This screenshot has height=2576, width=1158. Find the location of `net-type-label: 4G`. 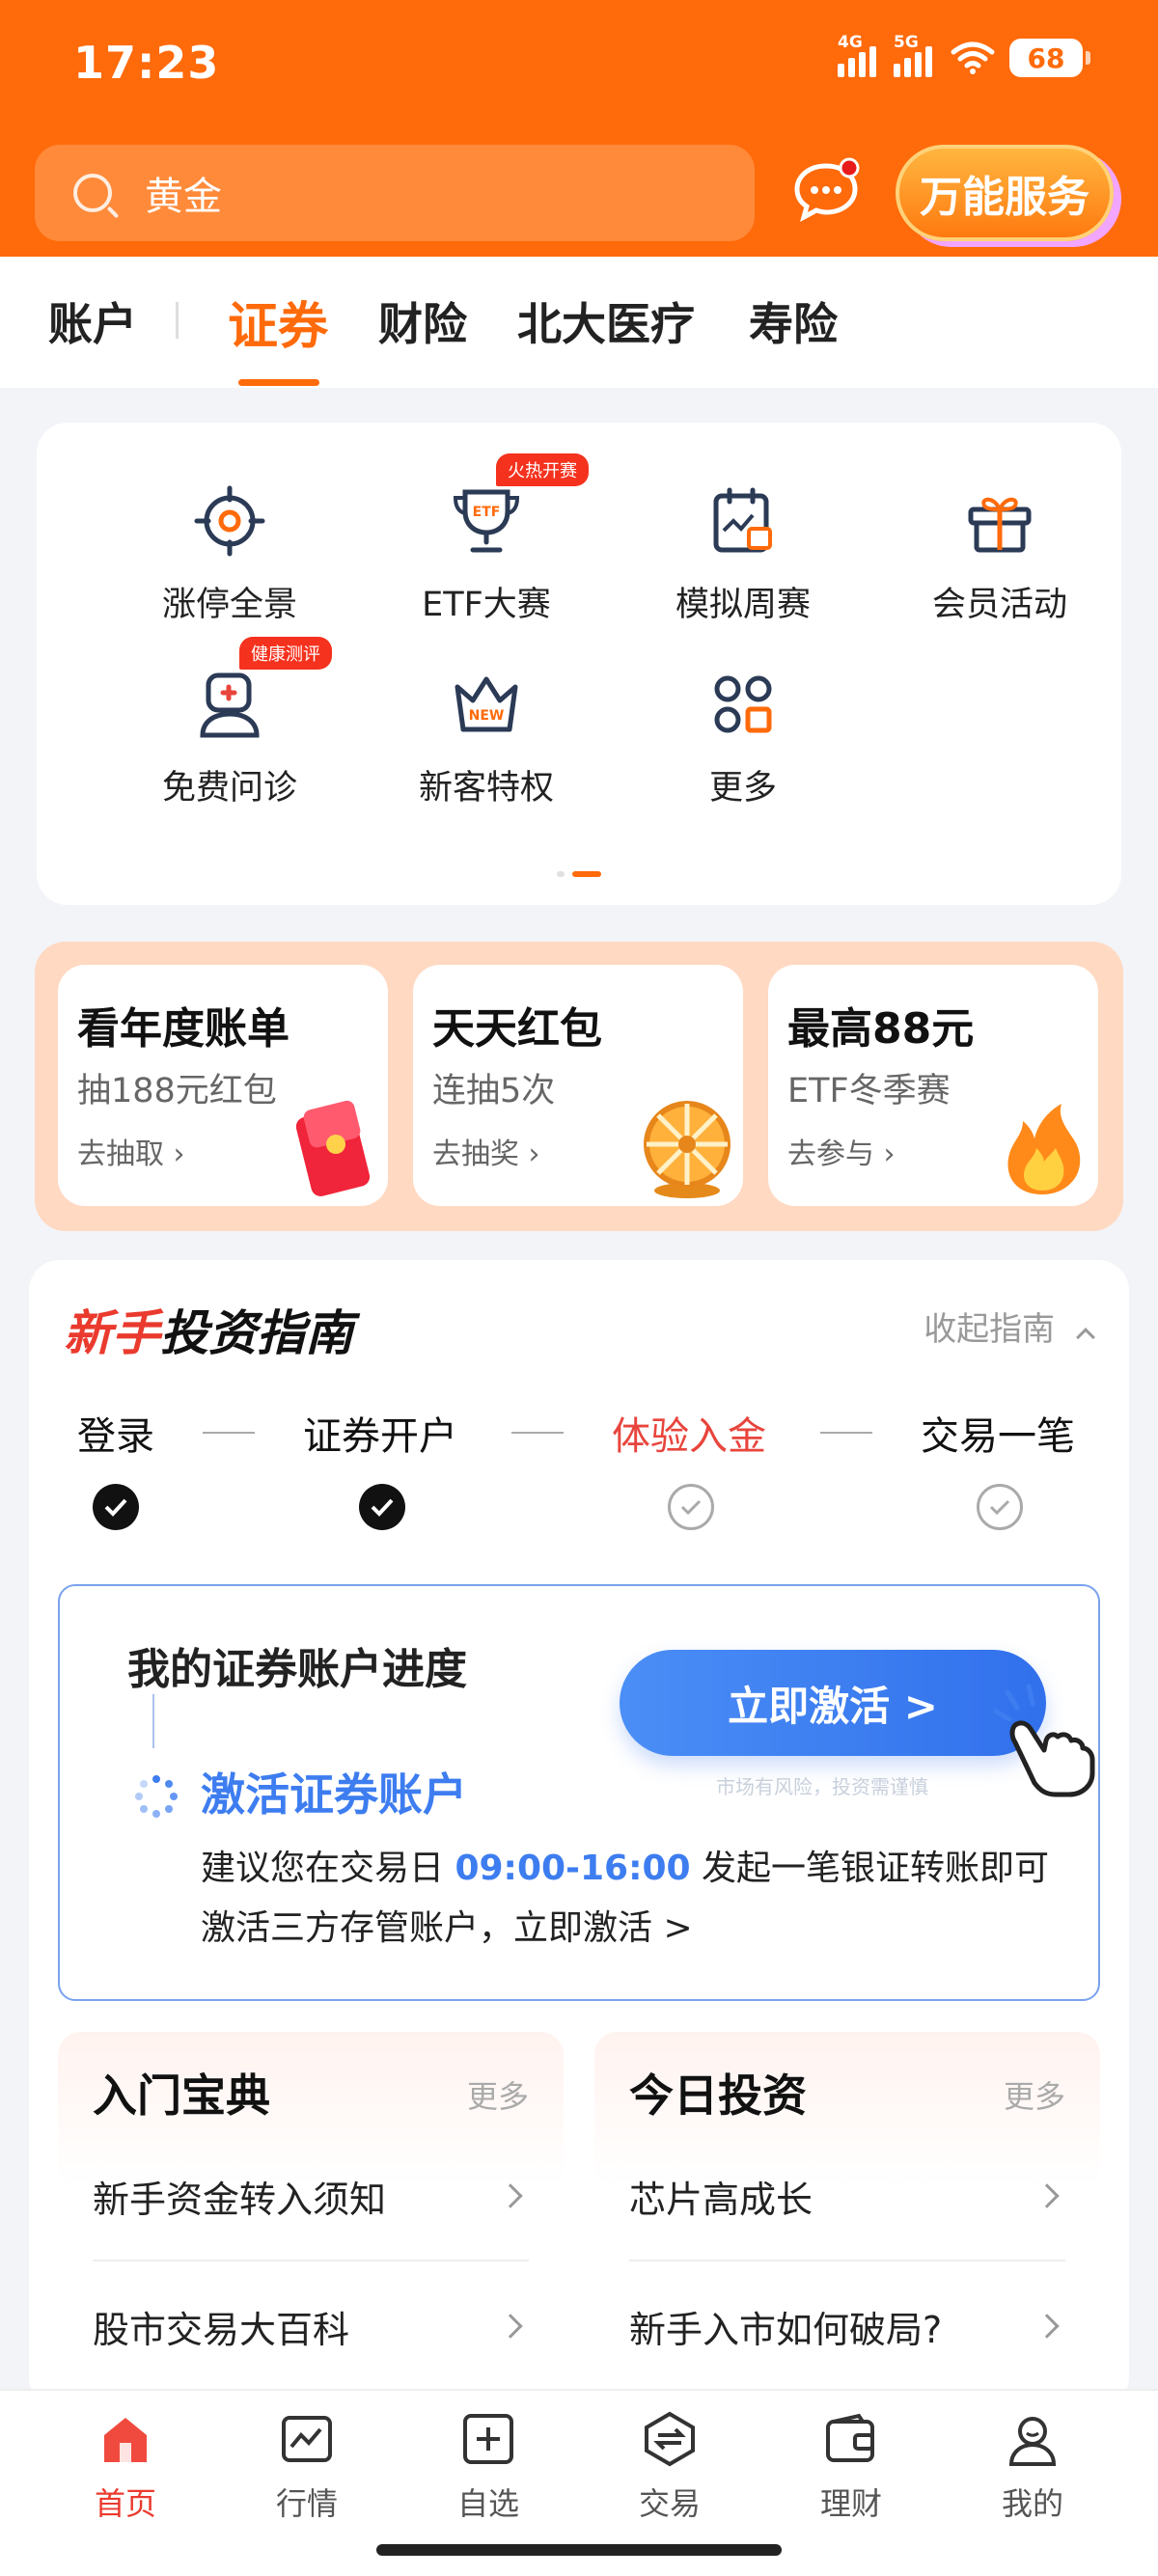

net-type-label: 4G is located at coordinates (850, 43).